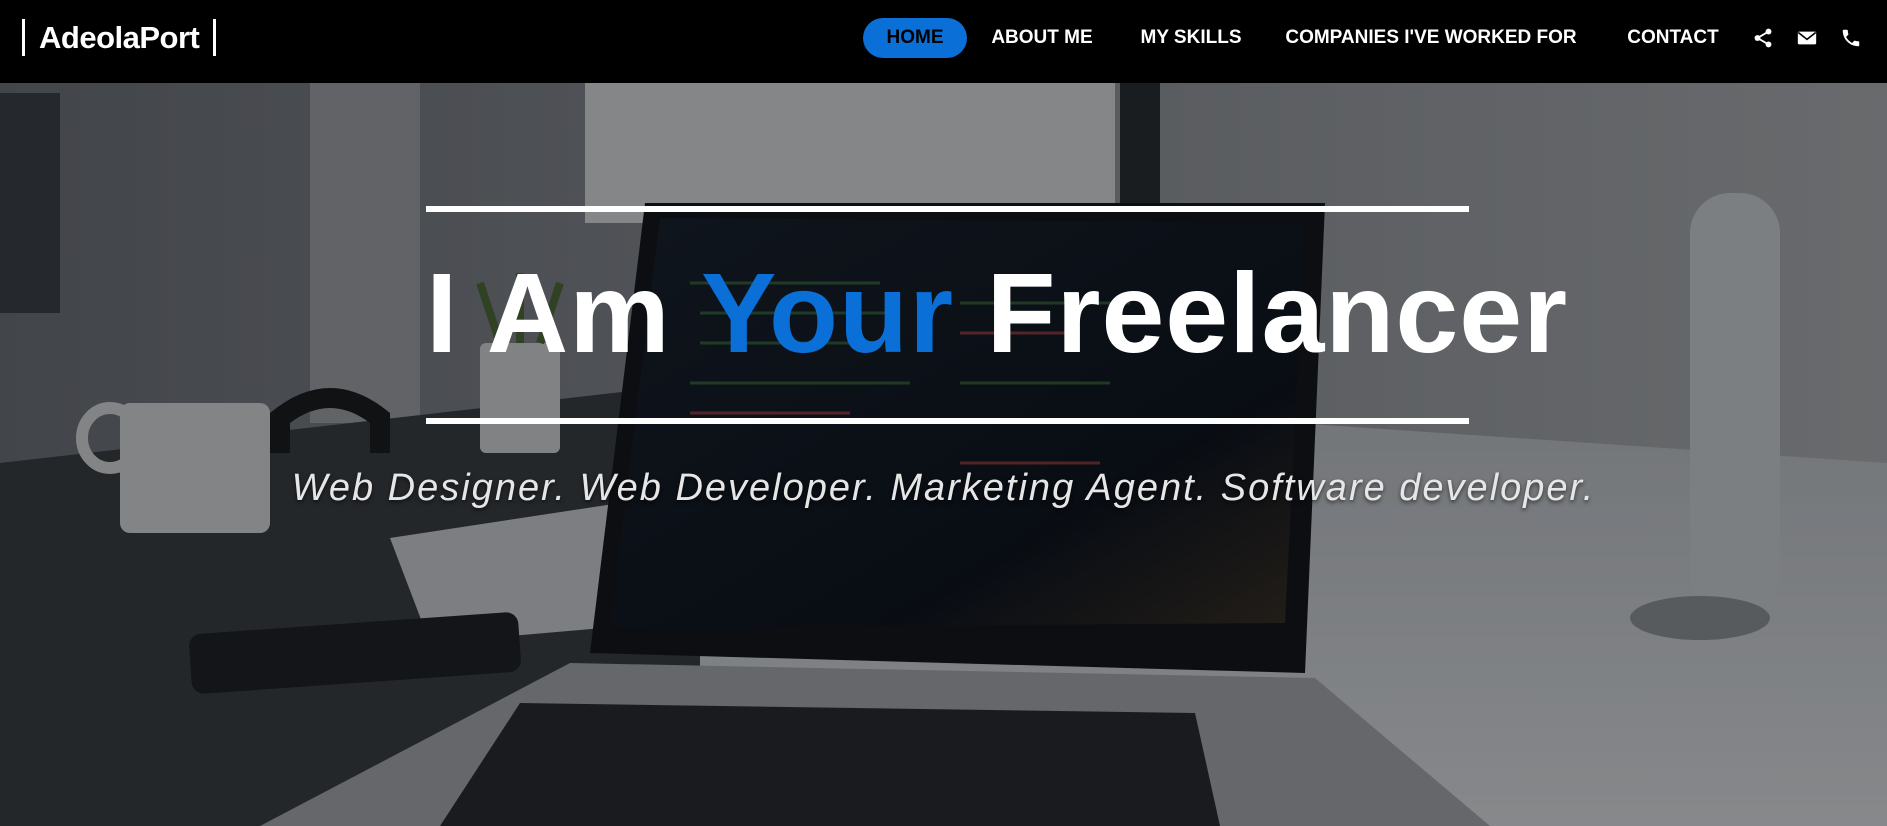 The width and height of the screenshot is (1887, 826). Describe the element at coordinates (1261, 313) in the screenshot. I see `headline-part-2: Freelancer` at that location.